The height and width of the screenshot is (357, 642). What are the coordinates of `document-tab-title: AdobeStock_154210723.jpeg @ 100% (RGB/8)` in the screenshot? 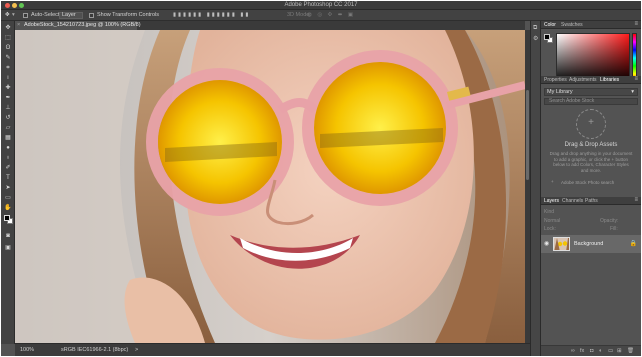 It's located at (82, 25).